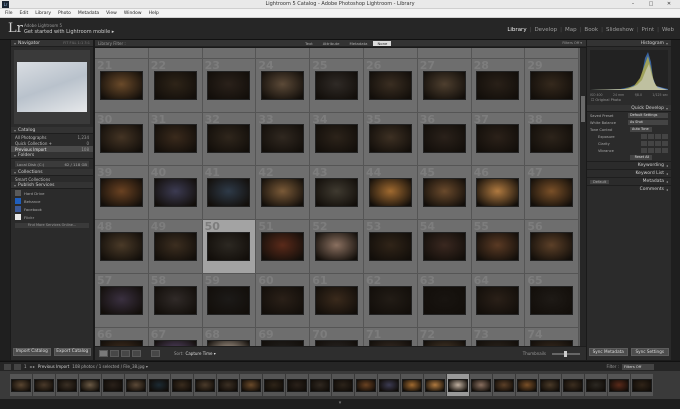 The image size is (680, 409). Describe the element at coordinates (498, 247) in the screenshot. I see `grid-cell: 55` at that location.